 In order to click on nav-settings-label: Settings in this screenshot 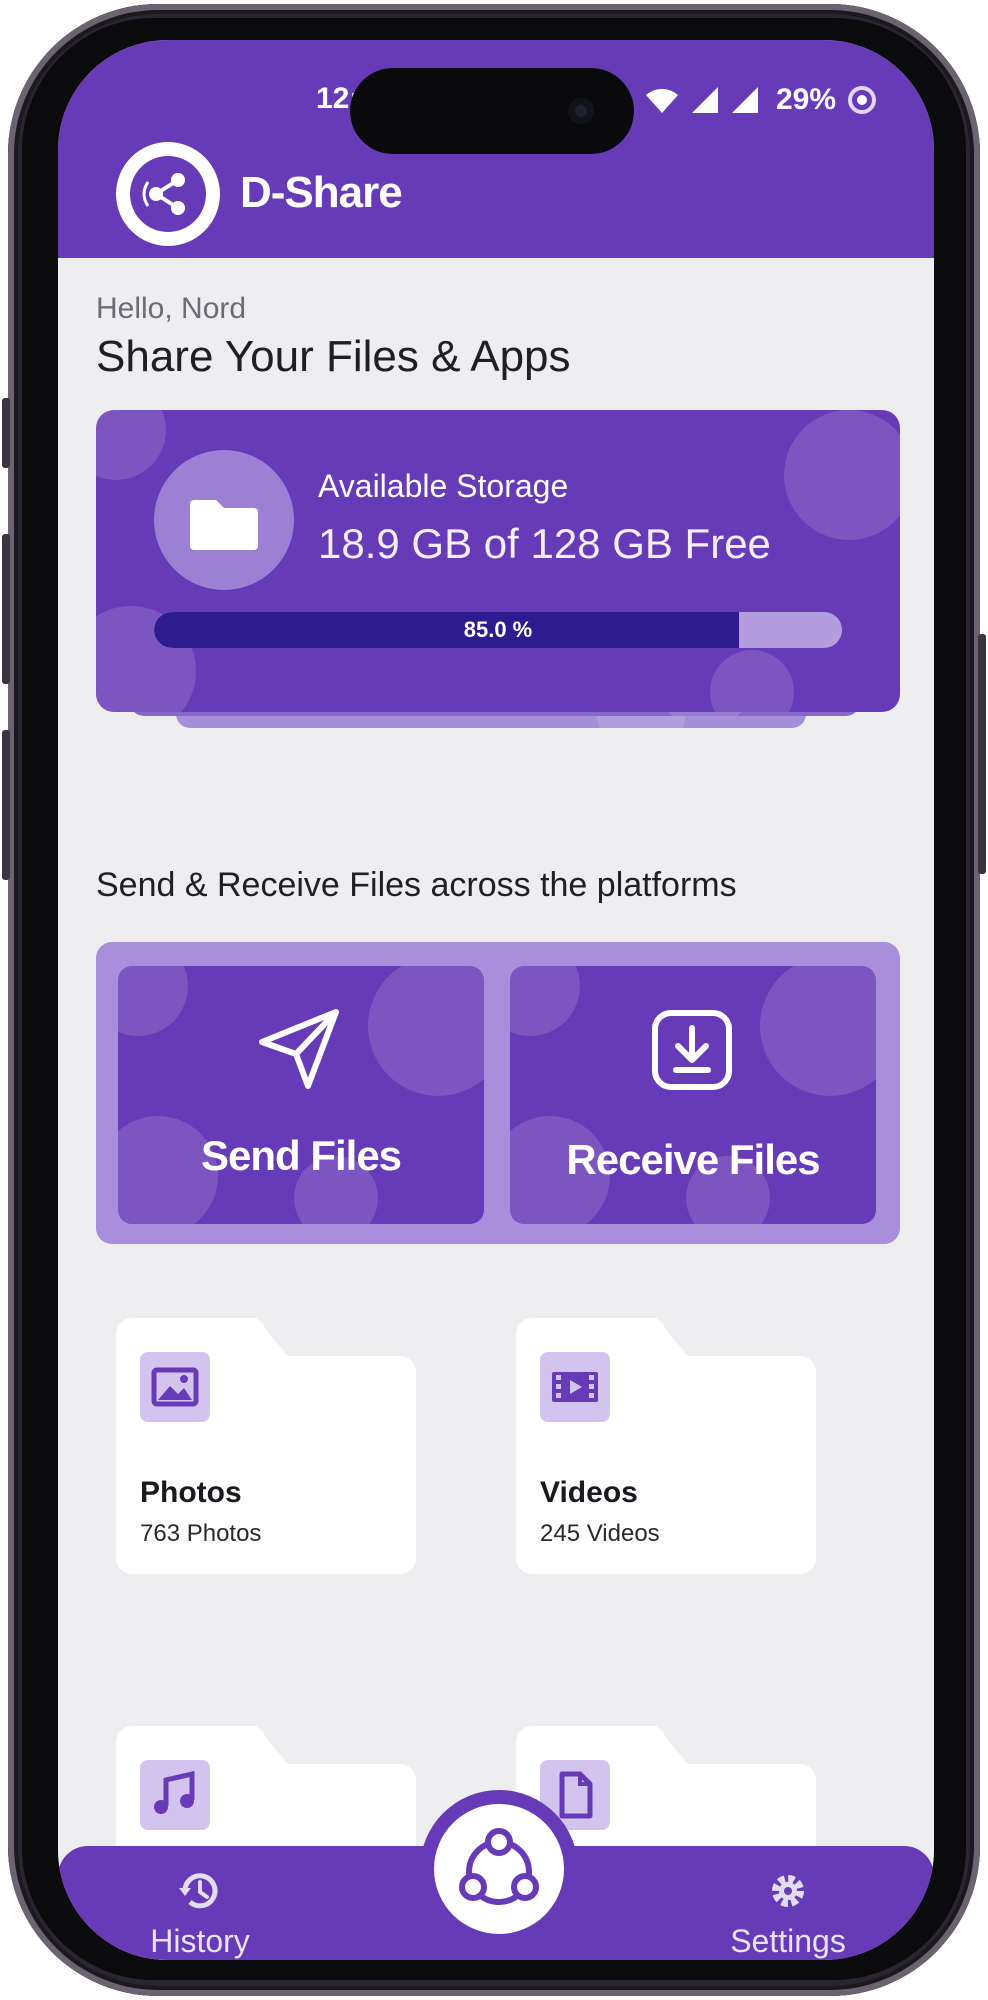, I will do `click(788, 1941)`.